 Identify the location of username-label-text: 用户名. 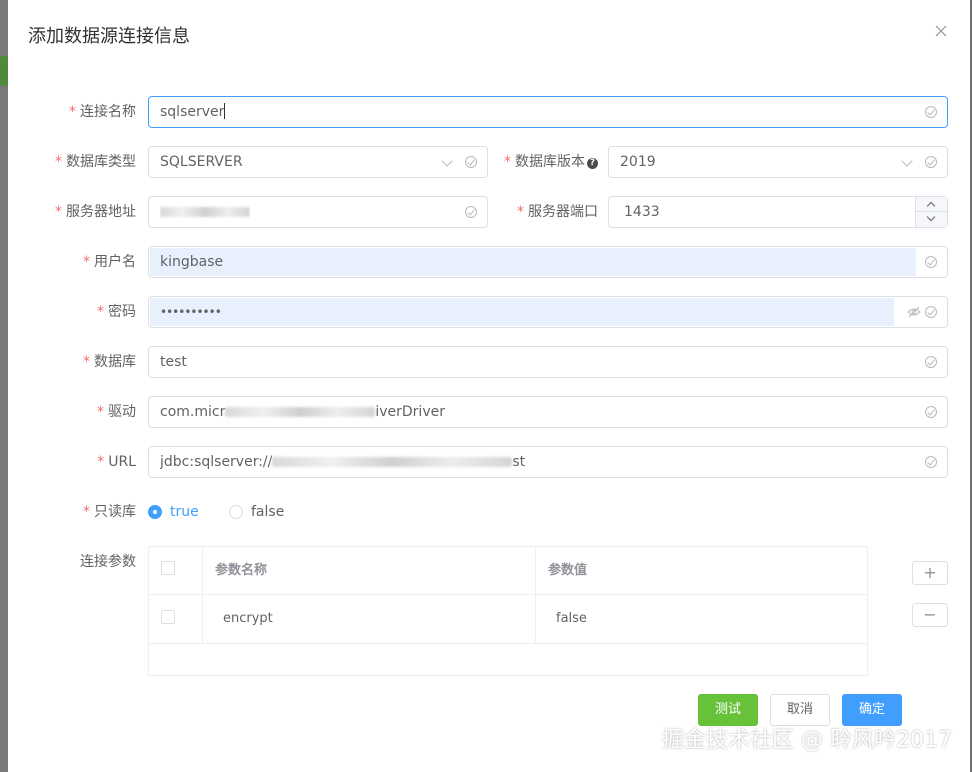
(115, 262).